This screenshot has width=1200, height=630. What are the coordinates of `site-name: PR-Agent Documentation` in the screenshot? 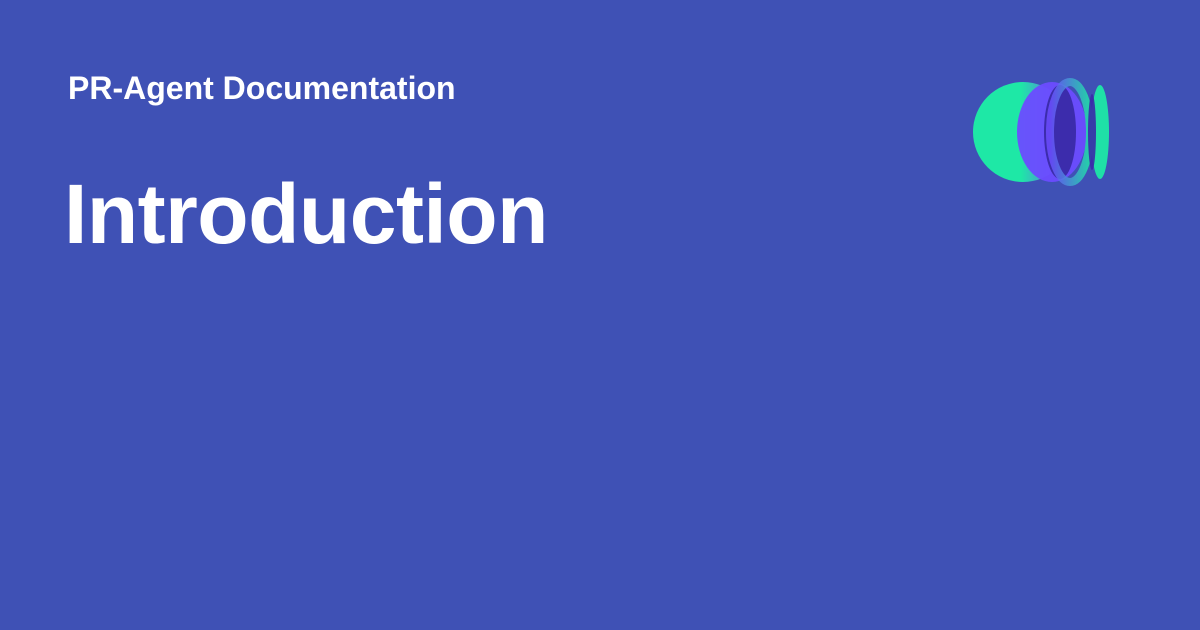 It's located at (262, 88).